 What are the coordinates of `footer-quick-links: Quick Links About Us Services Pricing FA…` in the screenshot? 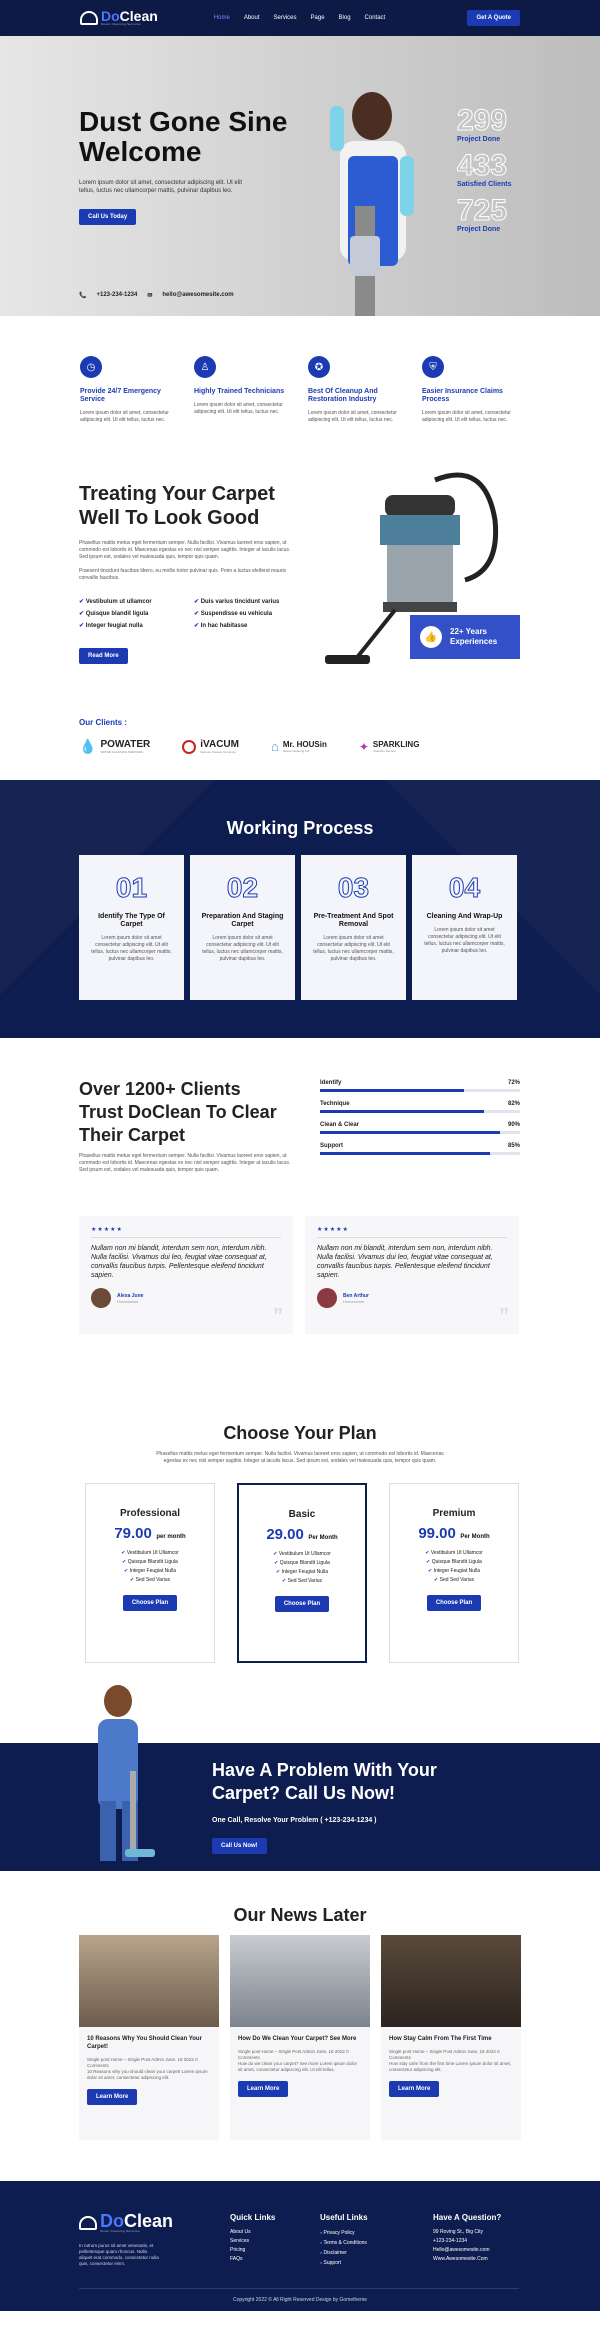 It's located at (252, 2238).